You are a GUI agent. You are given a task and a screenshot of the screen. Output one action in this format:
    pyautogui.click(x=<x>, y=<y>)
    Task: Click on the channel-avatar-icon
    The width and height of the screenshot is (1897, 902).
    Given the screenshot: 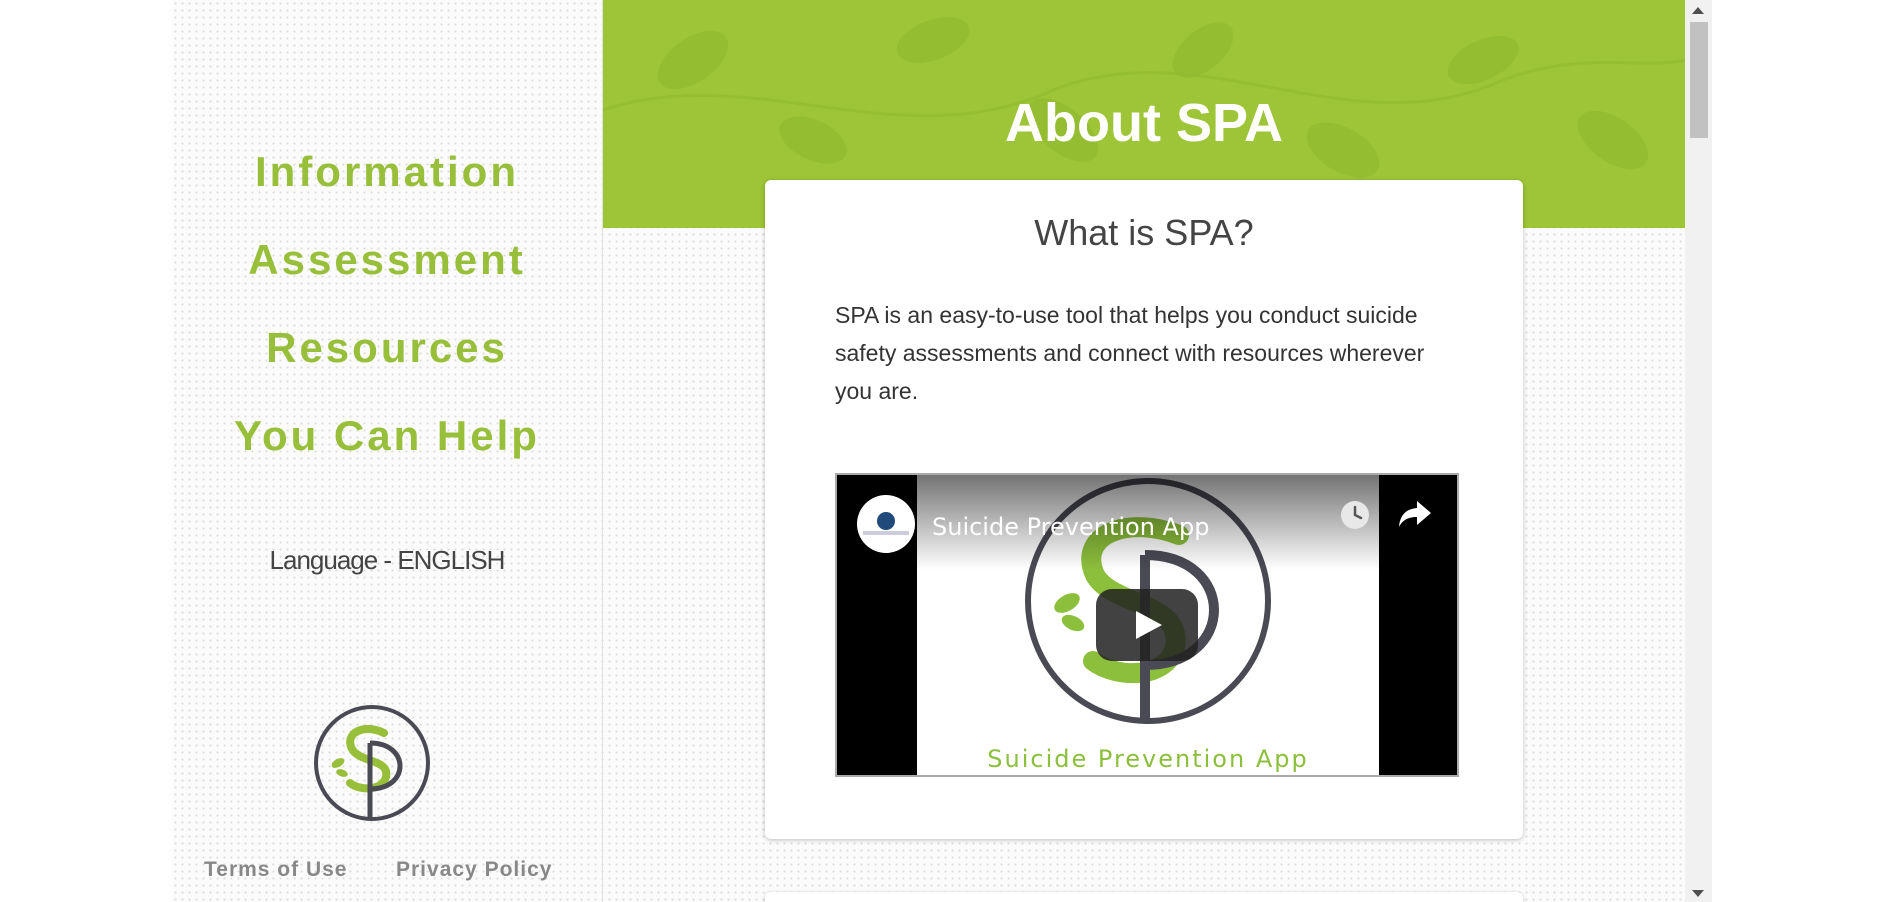 What is the action you would take?
    pyautogui.click(x=886, y=524)
    